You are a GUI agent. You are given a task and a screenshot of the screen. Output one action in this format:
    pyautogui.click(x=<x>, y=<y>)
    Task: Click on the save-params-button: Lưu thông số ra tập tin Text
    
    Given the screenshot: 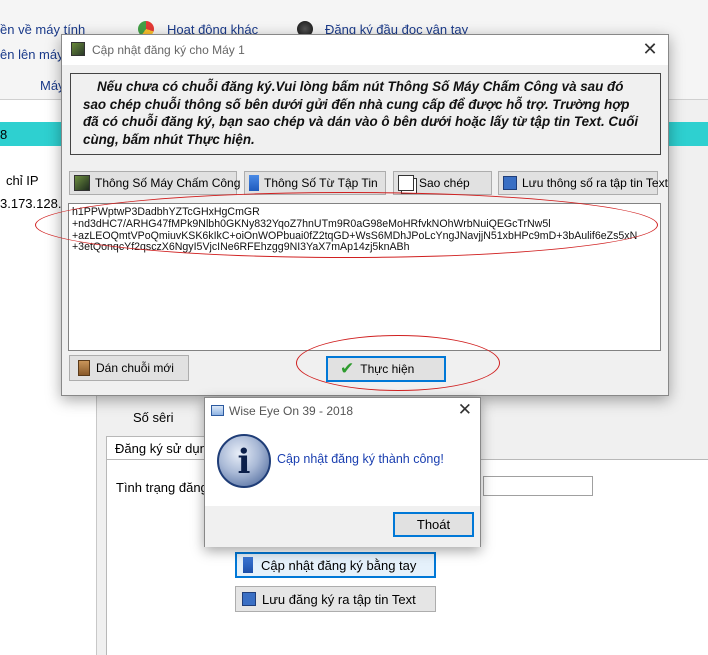 What is the action you would take?
    pyautogui.click(x=583, y=183)
    